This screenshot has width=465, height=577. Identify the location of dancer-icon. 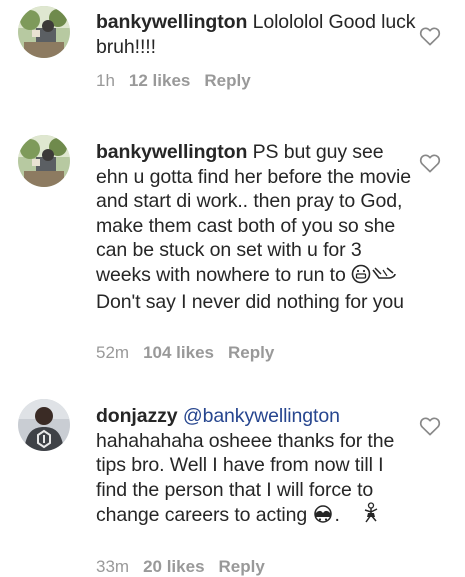
(371, 516).